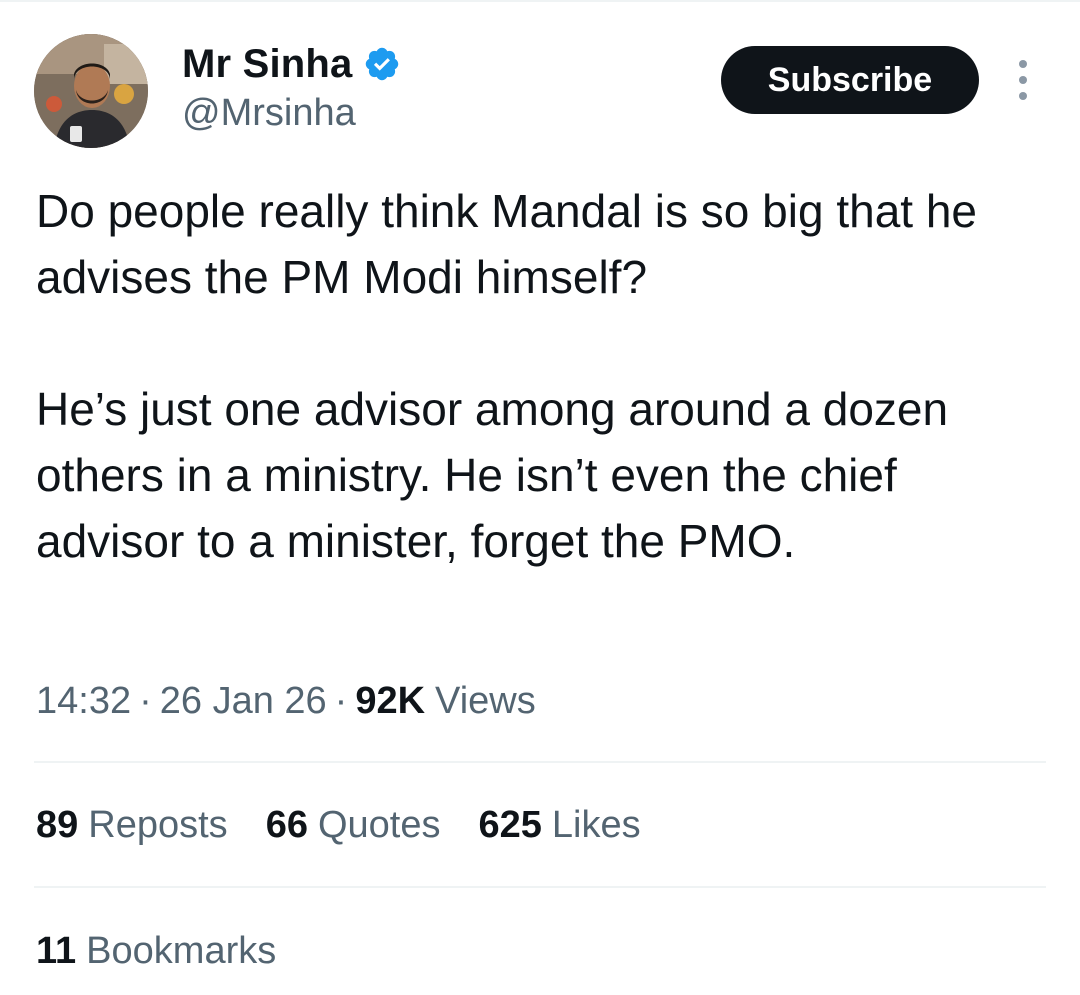  I want to click on likes-stat: 625 Likes, so click(560, 825).